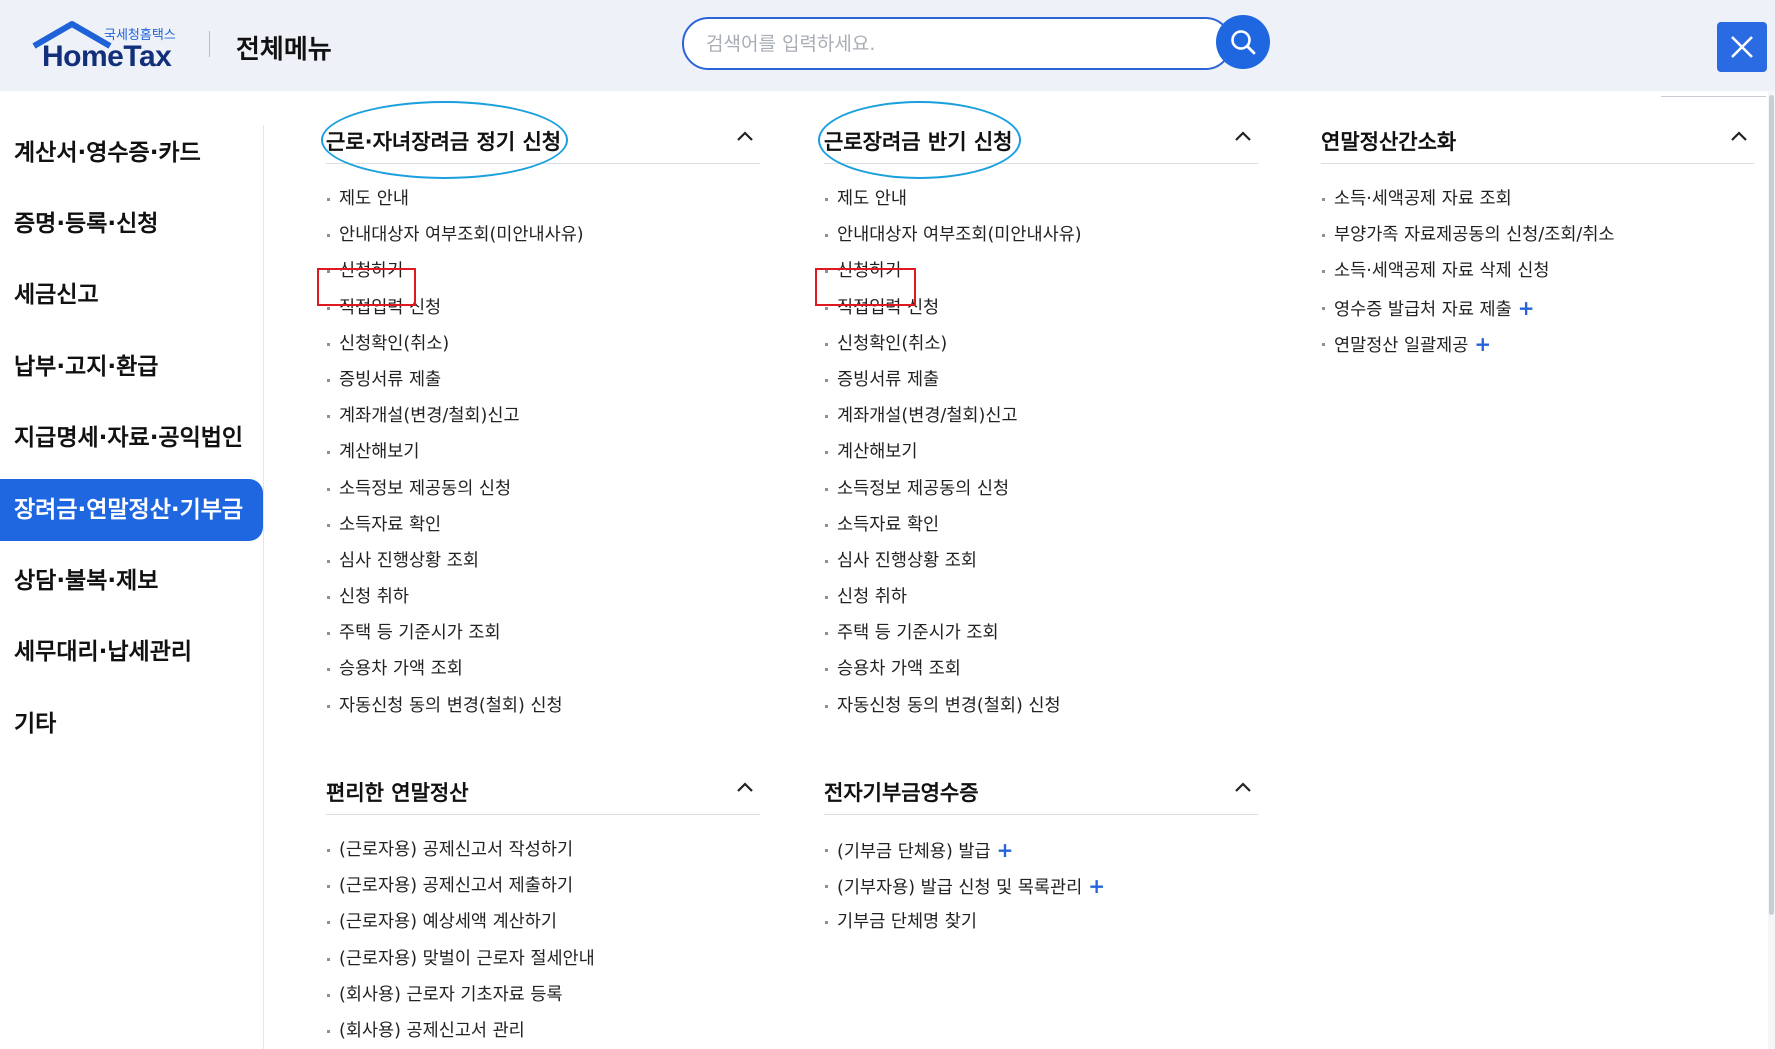 This screenshot has width=1775, height=1049. Describe the element at coordinates (1389, 142) in the screenshot. I see `section-title: 연말정산간소화` at that location.